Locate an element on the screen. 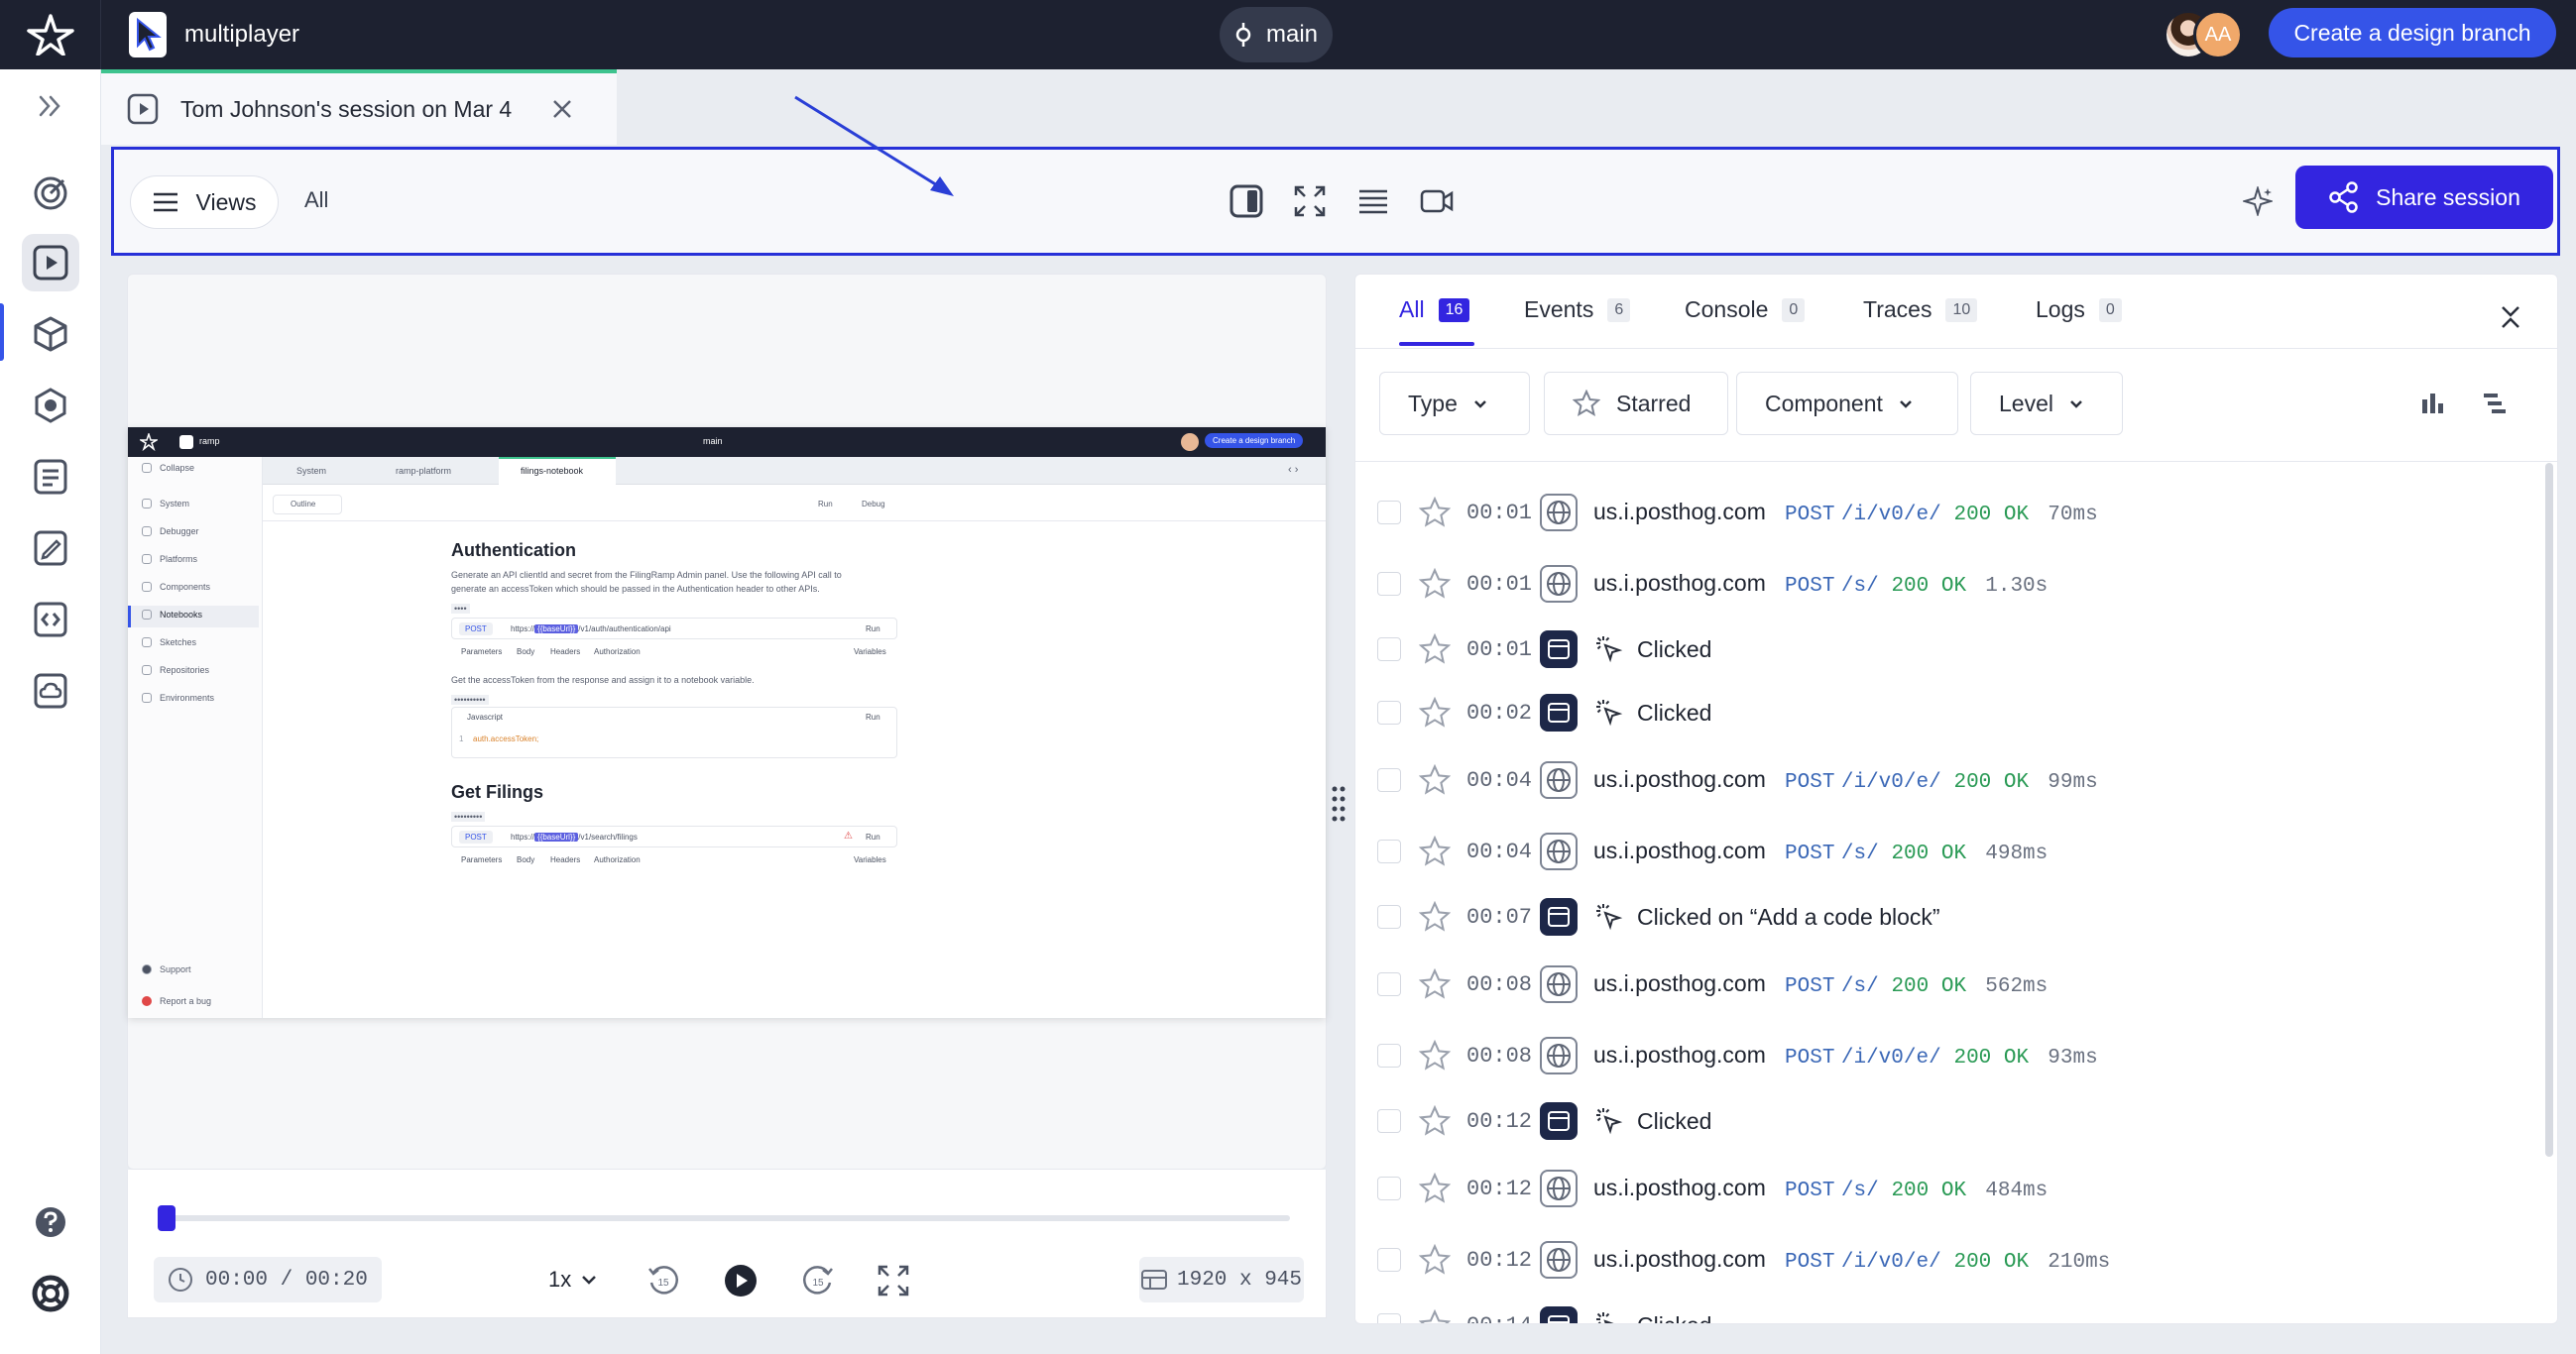  expand-sidebar-button is located at coordinates (51, 106).